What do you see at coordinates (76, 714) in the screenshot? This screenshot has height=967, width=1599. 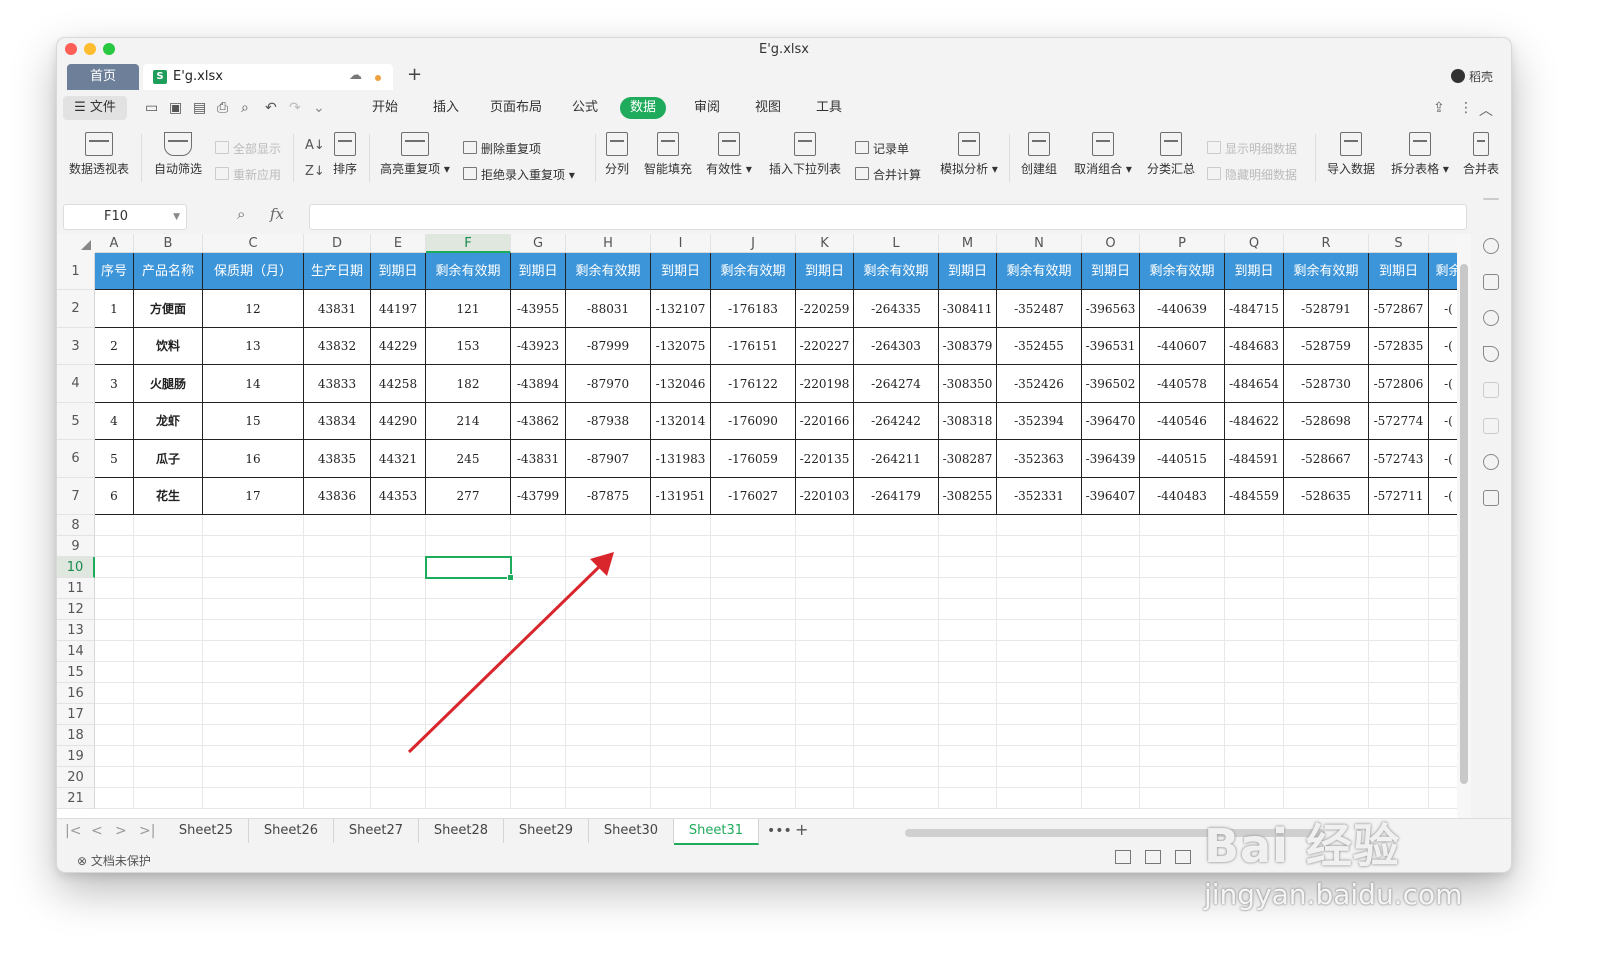 I see `row-header: 17` at bounding box center [76, 714].